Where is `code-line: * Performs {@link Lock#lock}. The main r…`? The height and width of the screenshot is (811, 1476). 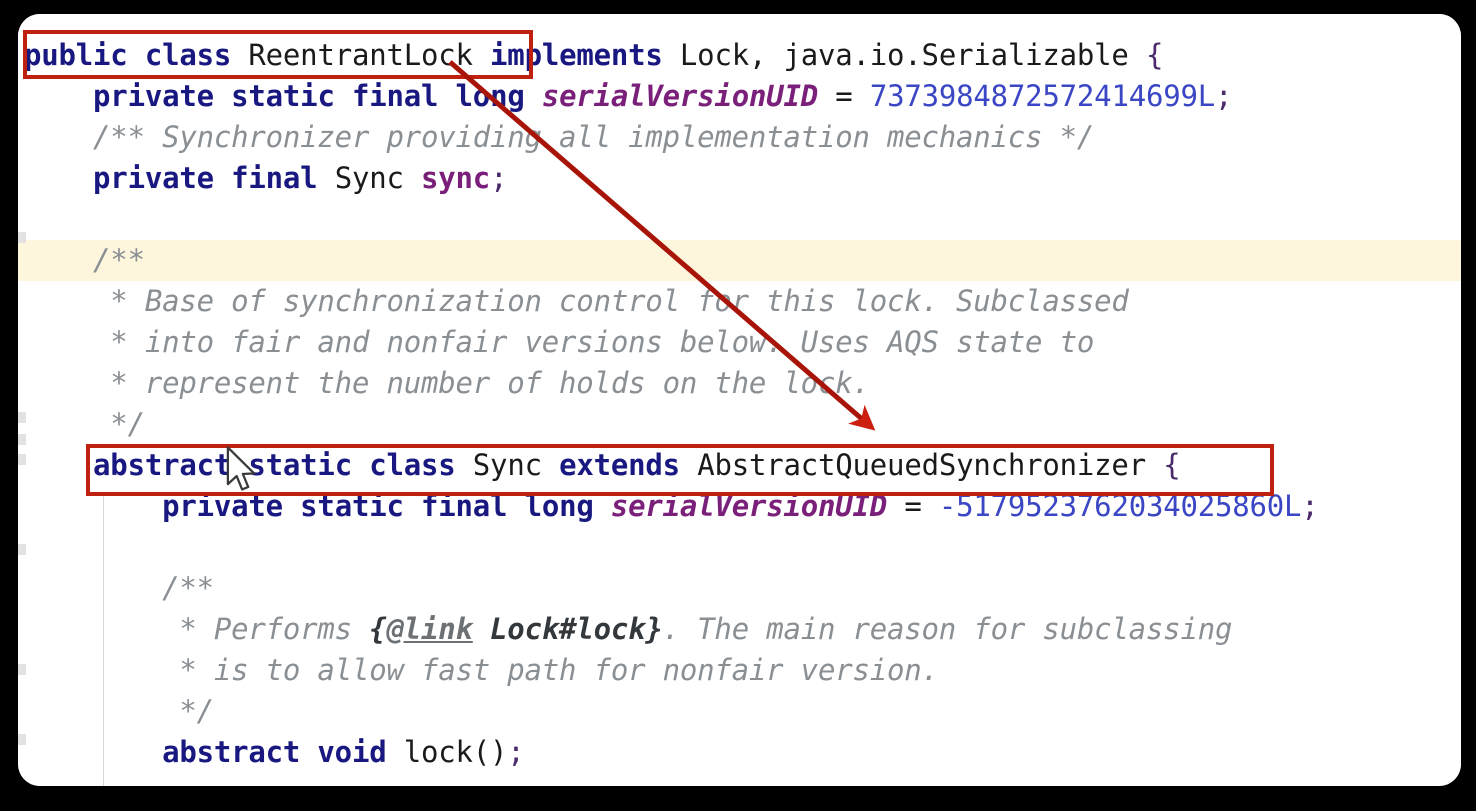 code-line: * Performs {@link Lock#lock}. The main r… is located at coordinates (739, 629).